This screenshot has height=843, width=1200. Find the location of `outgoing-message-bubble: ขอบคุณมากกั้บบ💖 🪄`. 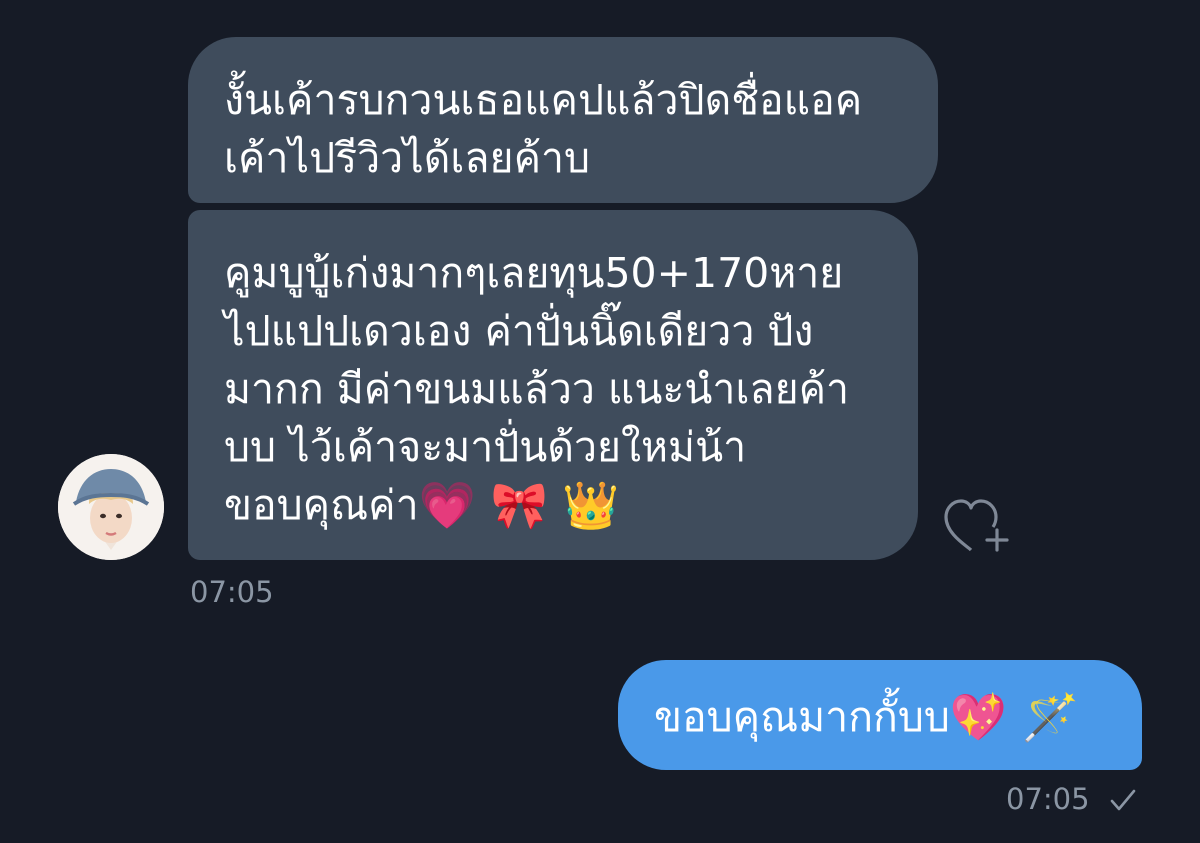

outgoing-message-bubble: ขอบคุณมากกั้บบ💖 🪄 is located at coordinates (880, 715).